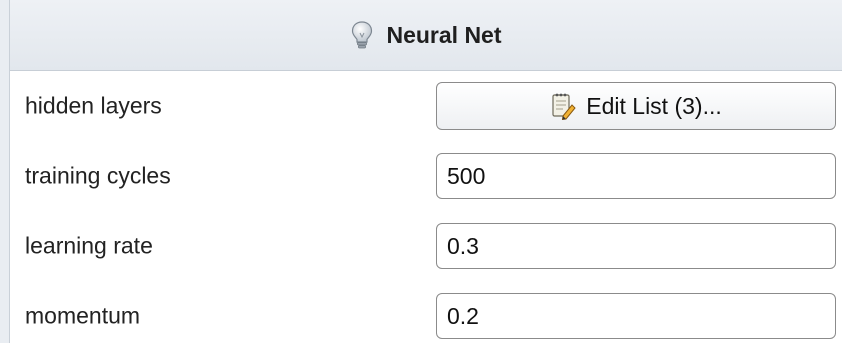  Describe the element at coordinates (98, 175) in the screenshot. I see `param-label-training-cycles: training cycles` at that location.